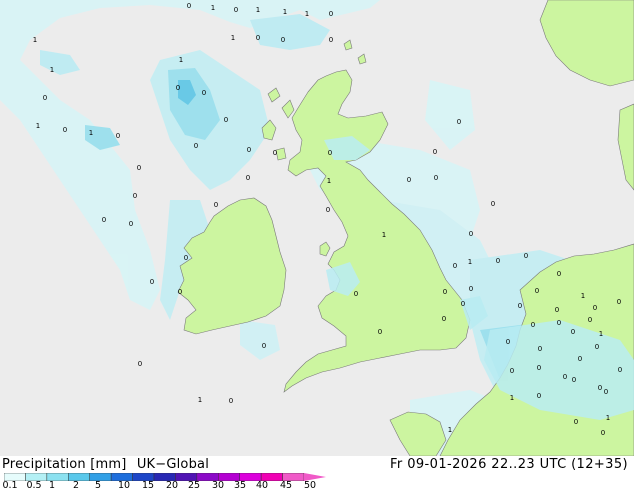 This screenshot has height=491, width=634. Describe the element at coordinates (194, 485) in the screenshot. I see `color-scale-tick-label: 25` at that location.